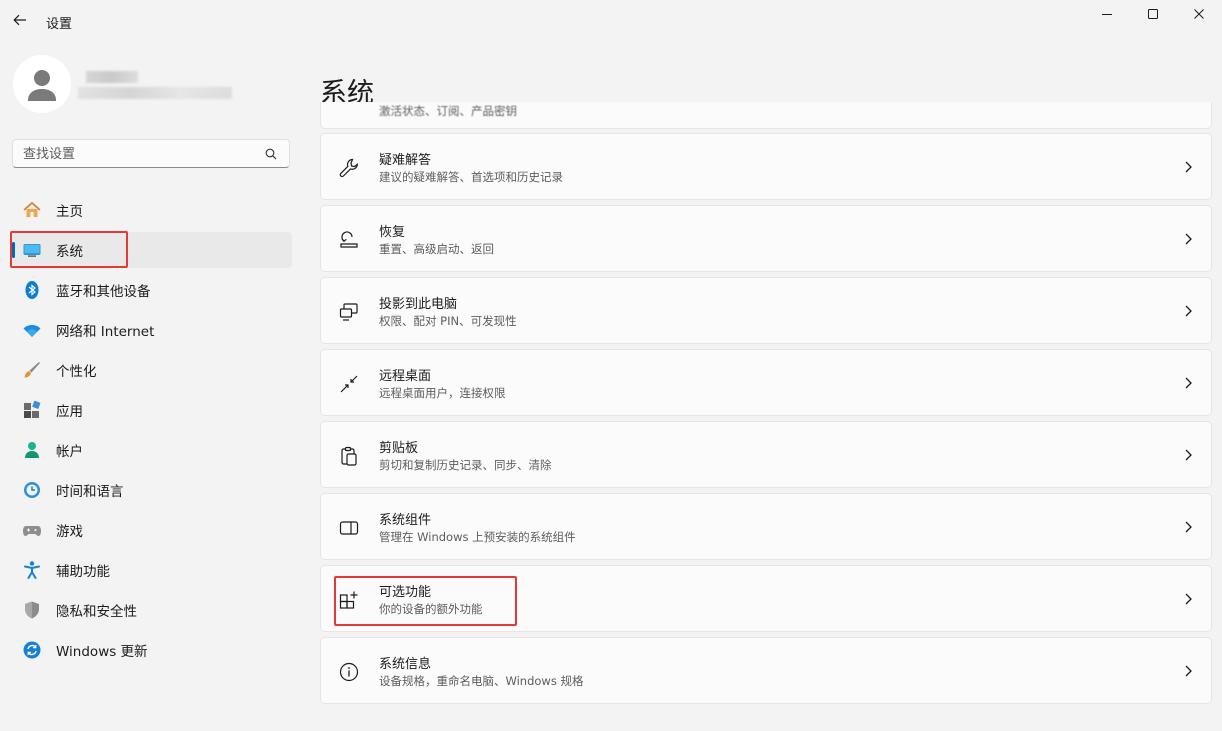 Image resolution: width=1222 pixels, height=731 pixels. Describe the element at coordinates (405, 520) in the screenshot. I see `card-title: 系统组件` at that location.